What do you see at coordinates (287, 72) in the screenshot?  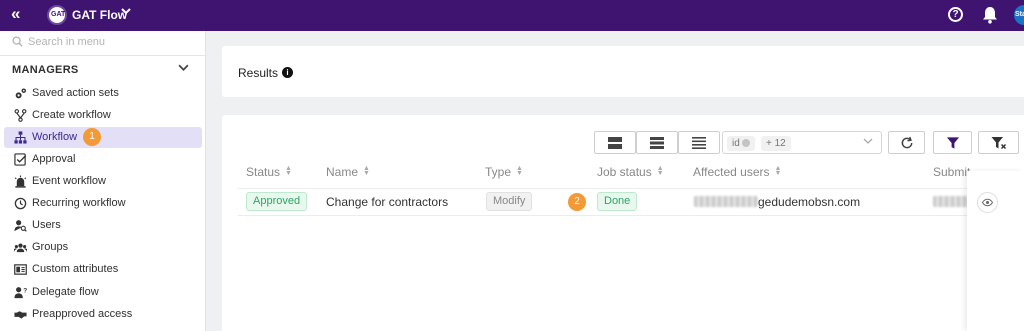 I see `info-icon: i` at bounding box center [287, 72].